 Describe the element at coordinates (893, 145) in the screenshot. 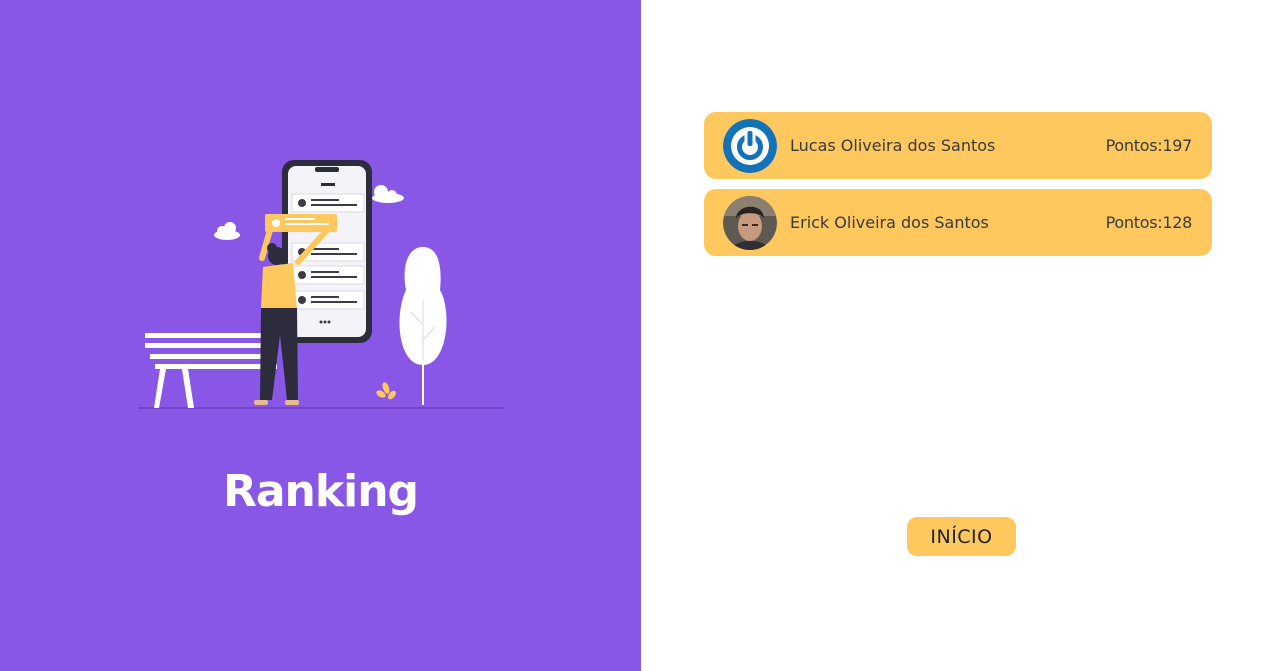

I see `ranking-name: Lucas Oliveira dos Santos` at that location.